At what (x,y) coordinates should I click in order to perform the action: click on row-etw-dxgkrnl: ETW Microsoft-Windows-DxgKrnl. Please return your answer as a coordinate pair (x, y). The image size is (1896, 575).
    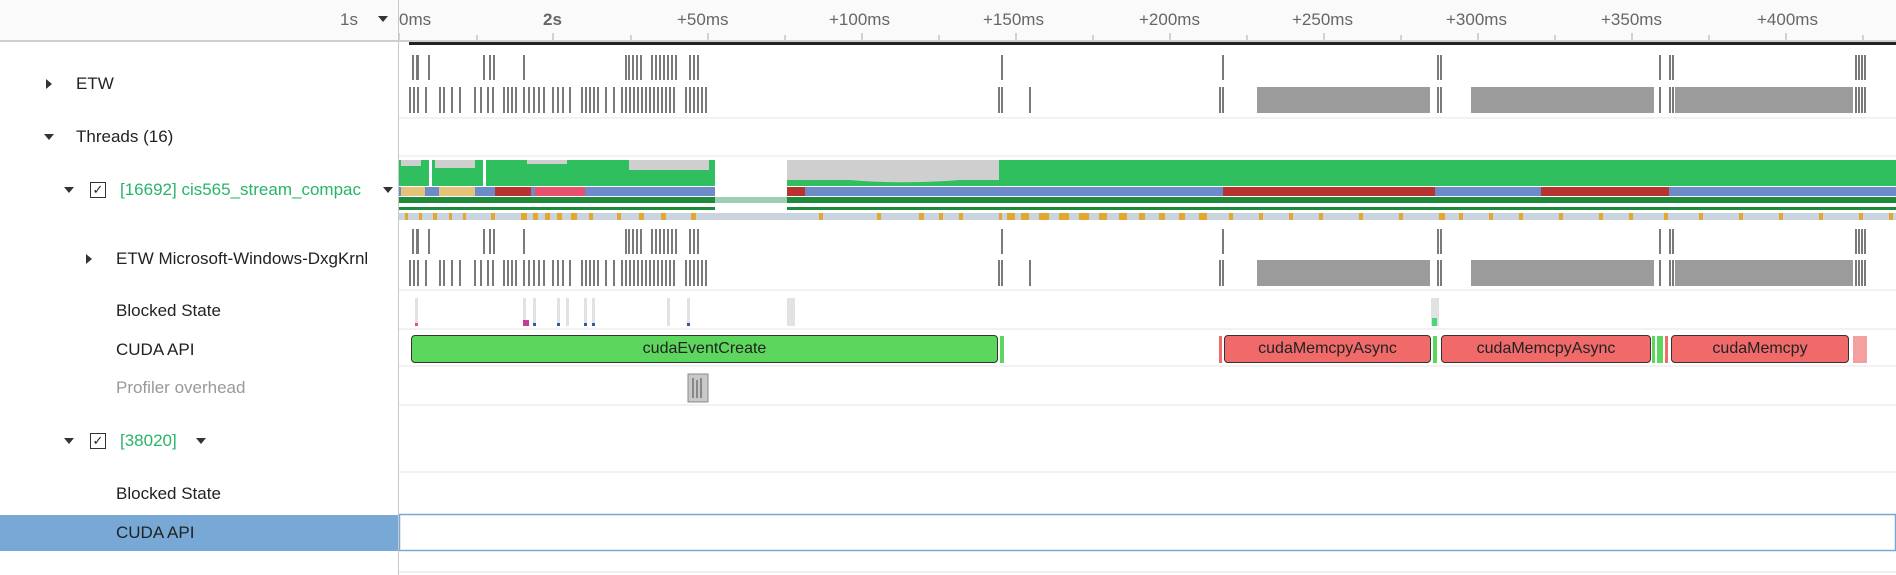
    Looking at the image, I should click on (199, 259).